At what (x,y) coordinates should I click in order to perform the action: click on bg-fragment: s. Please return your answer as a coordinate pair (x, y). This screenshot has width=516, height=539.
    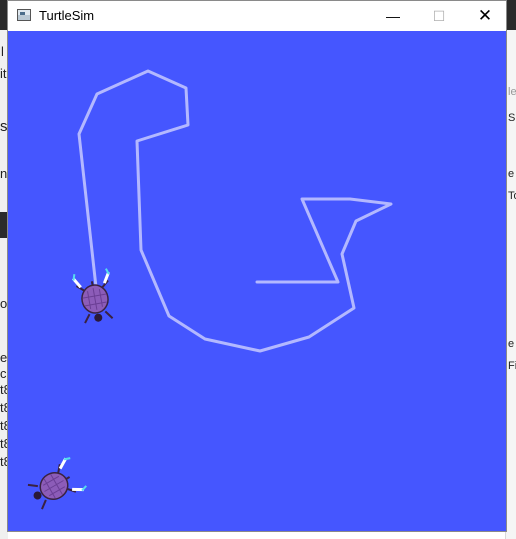
    Looking at the image, I should click on (3, 126).